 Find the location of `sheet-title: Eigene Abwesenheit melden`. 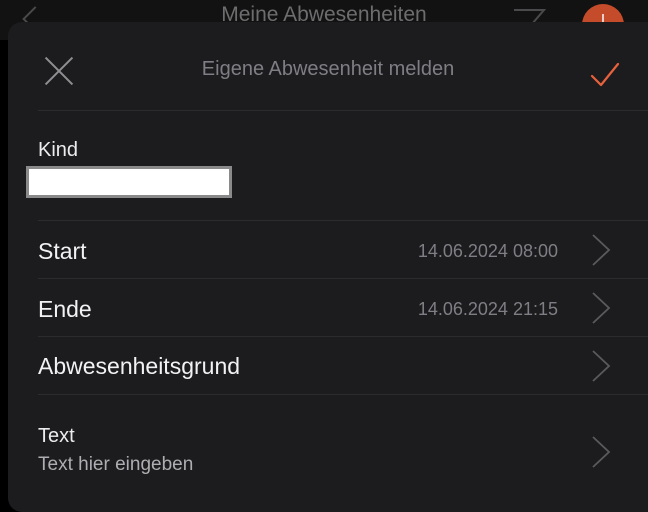

sheet-title: Eigene Abwesenheit melden is located at coordinates (328, 69).